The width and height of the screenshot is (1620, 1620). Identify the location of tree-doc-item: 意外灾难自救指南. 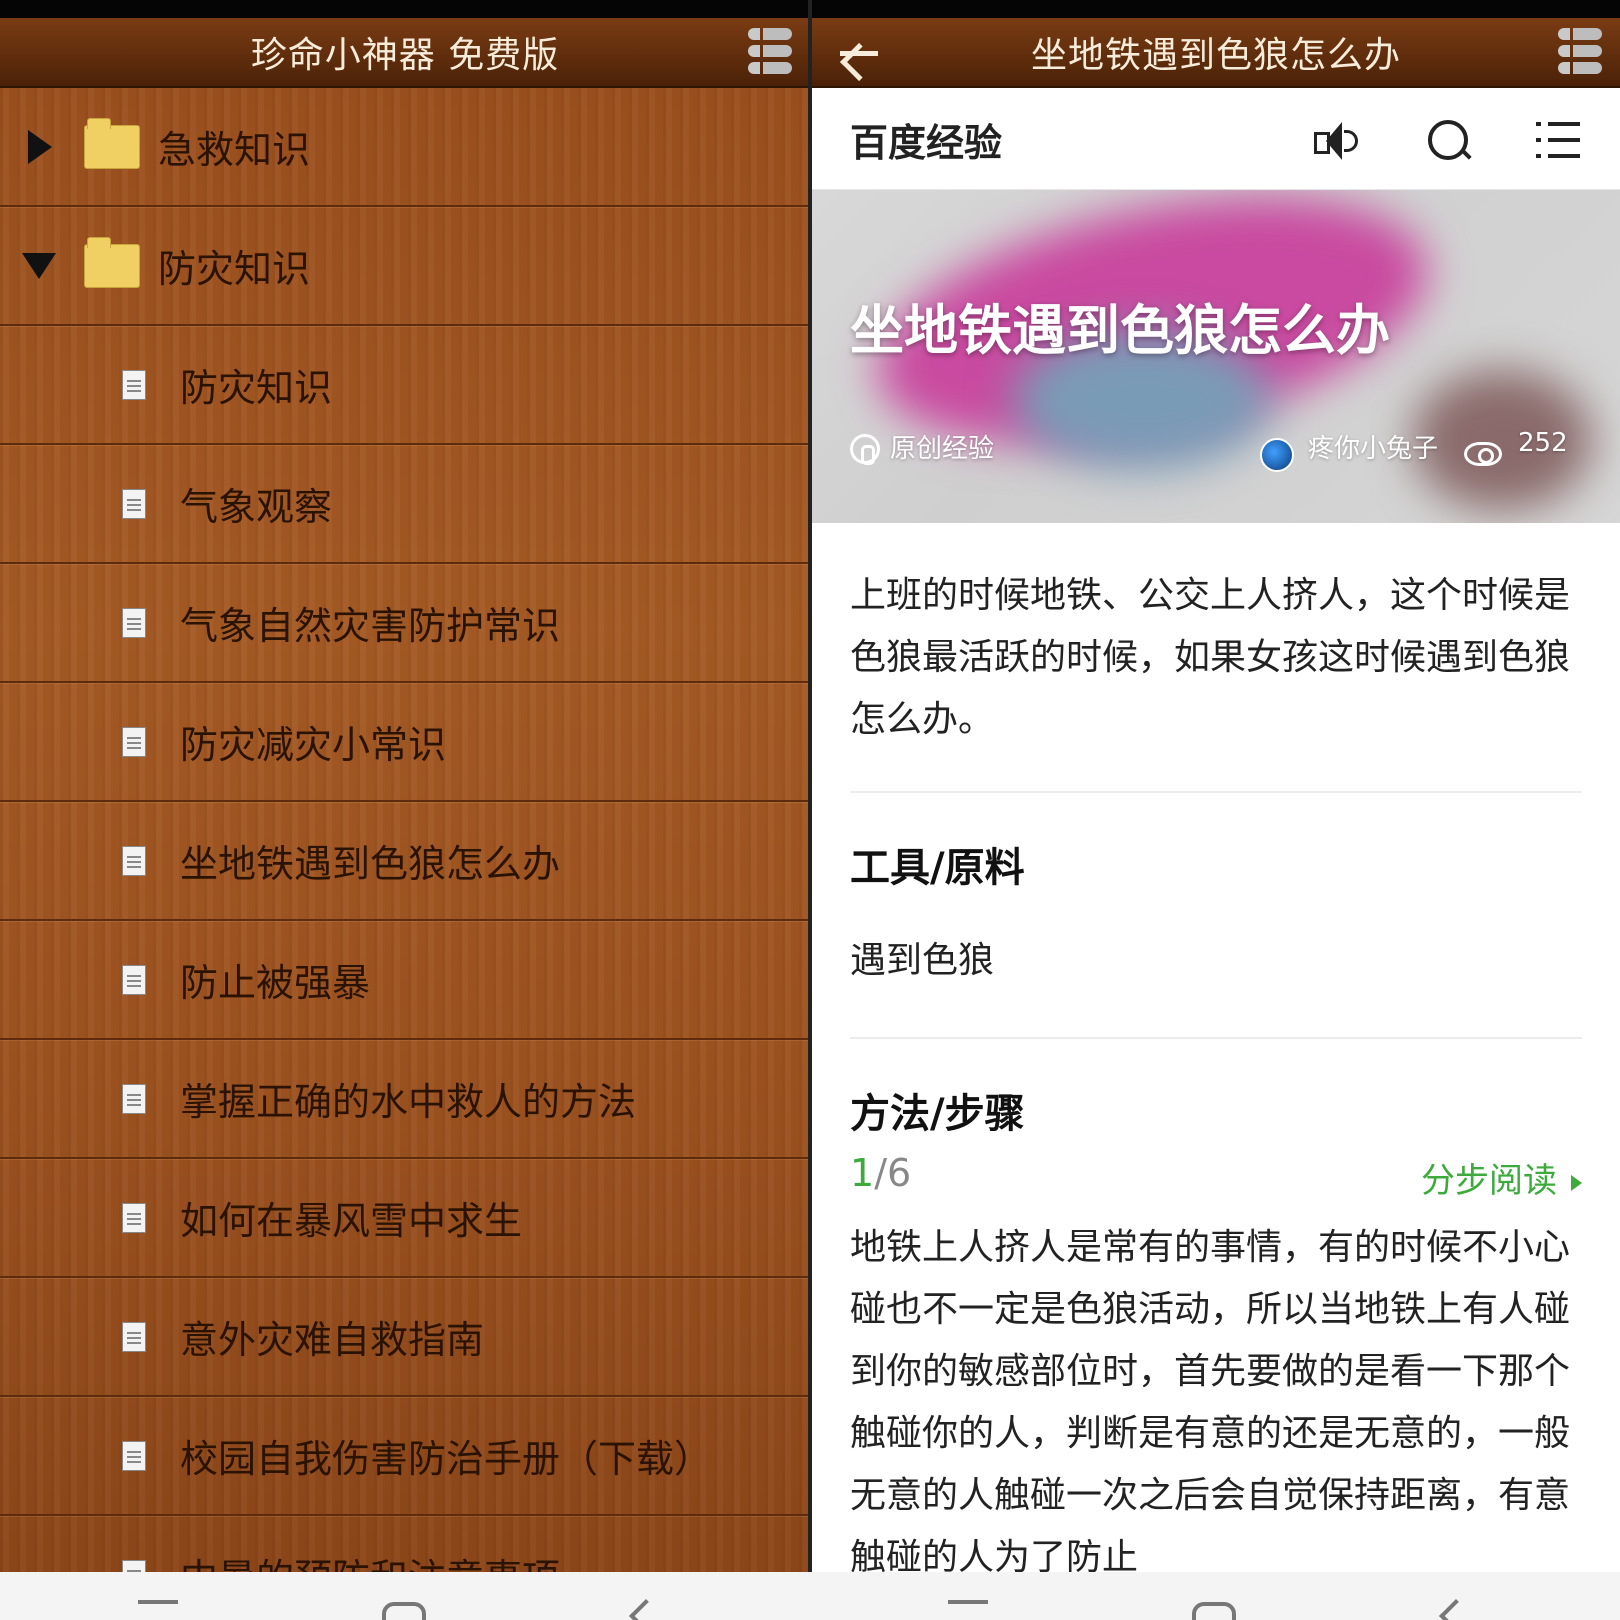
(405, 1337).